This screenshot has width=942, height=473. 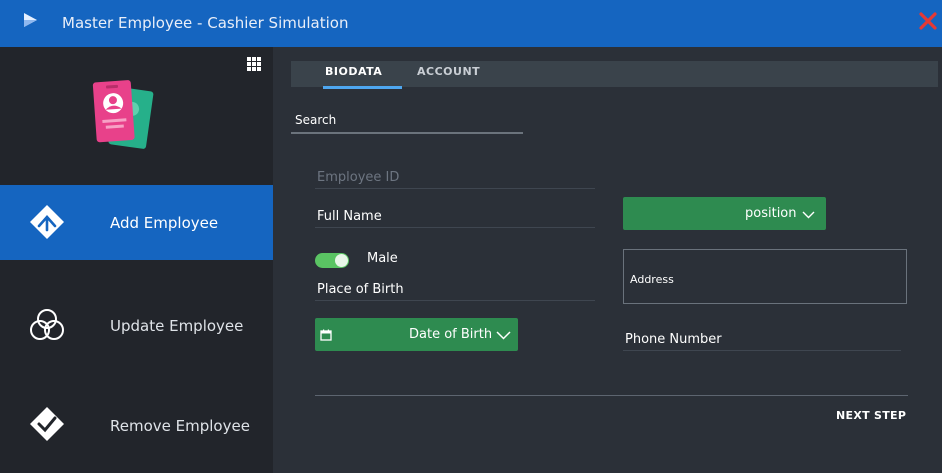 I want to click on employee-id-placeholder: Employee ID, so click(x=358, y=177).